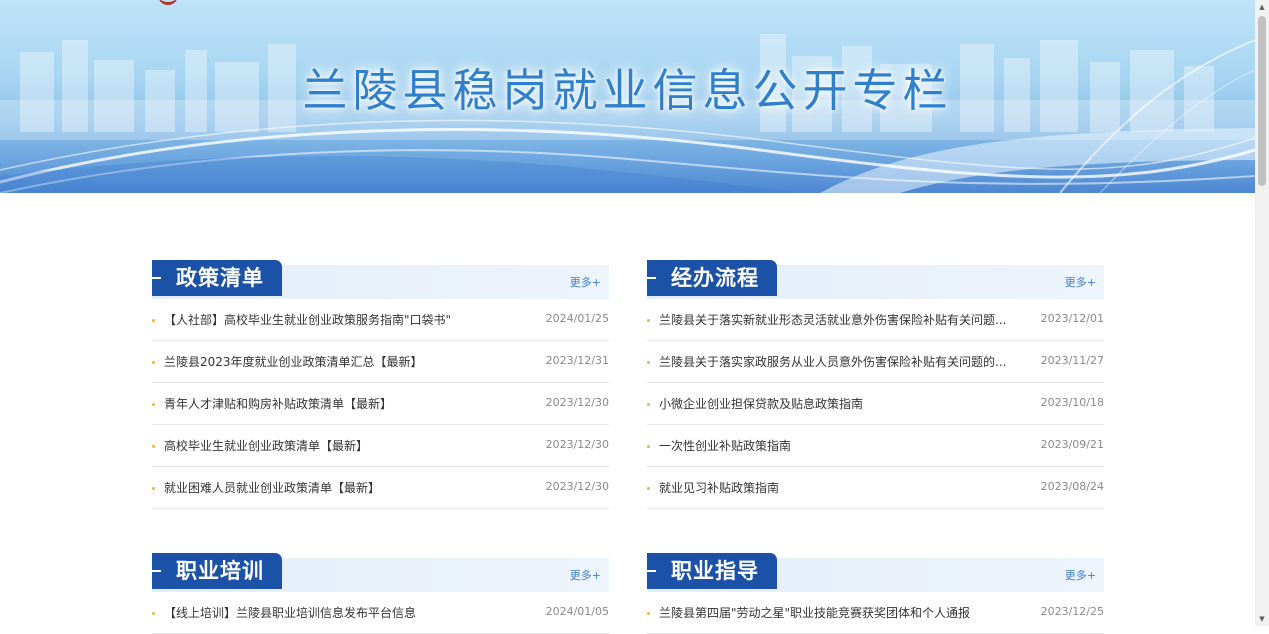 The image size is (1269, 634). I want to click on panel-title: 政策清单, so click(217, 278).